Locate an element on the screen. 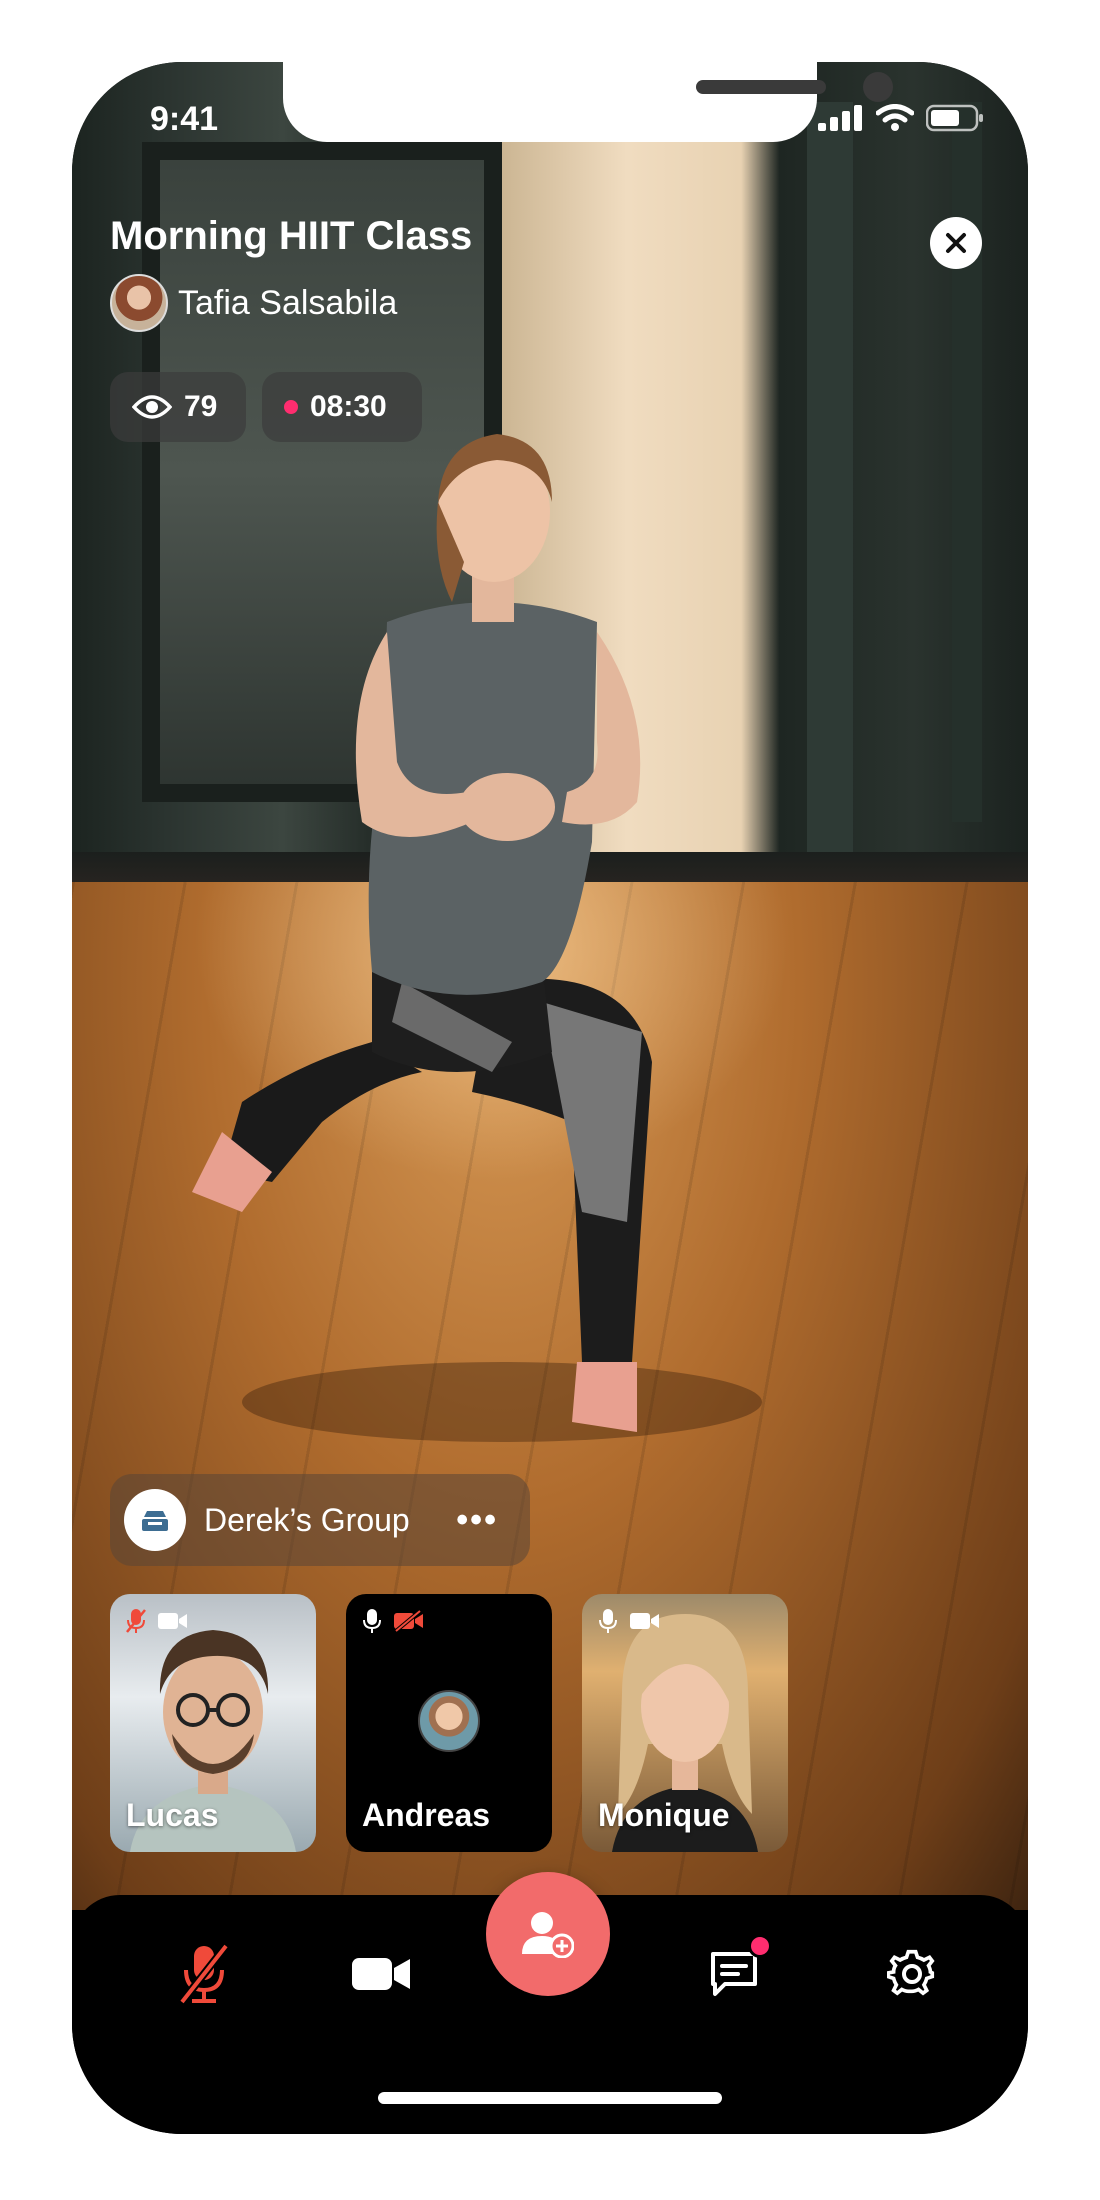  viewer-count-badge: 79 is located at coordinates (178, 407).